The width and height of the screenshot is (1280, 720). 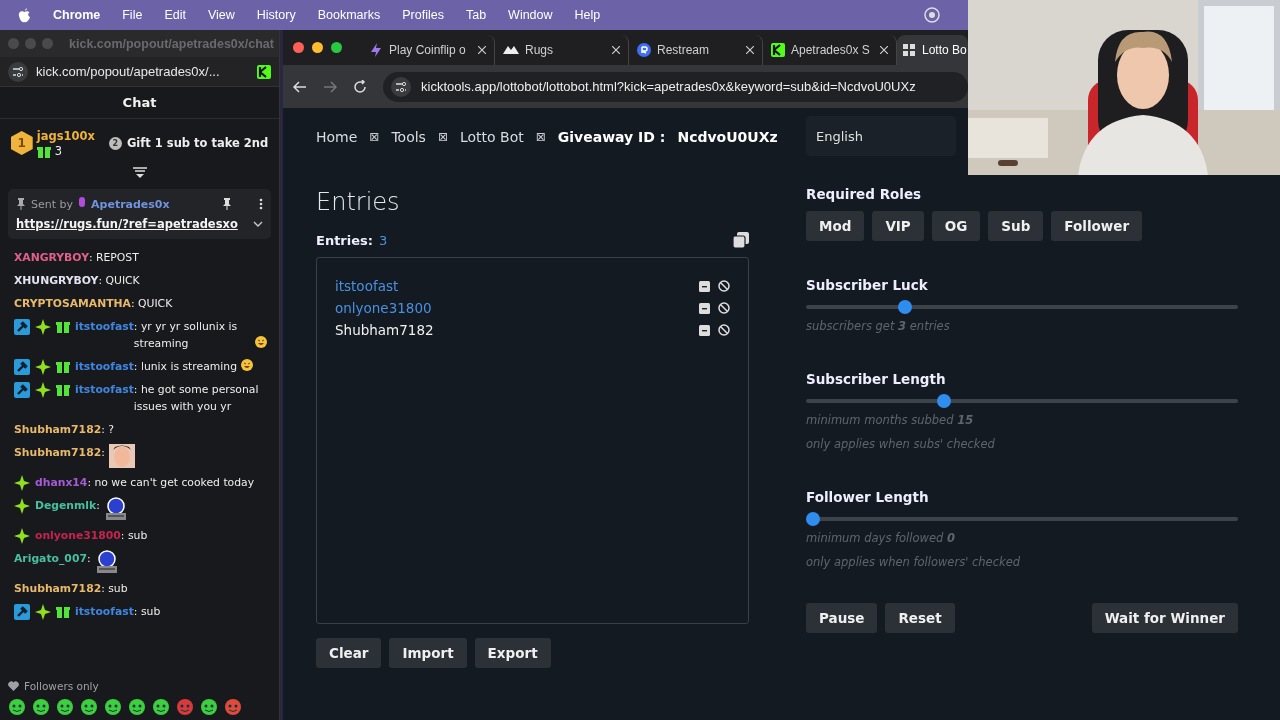 What do you see at coordinates (50, 558) in the screenshot?
I see `chat-username: Arigato_007` at bounding box center [50, 558].